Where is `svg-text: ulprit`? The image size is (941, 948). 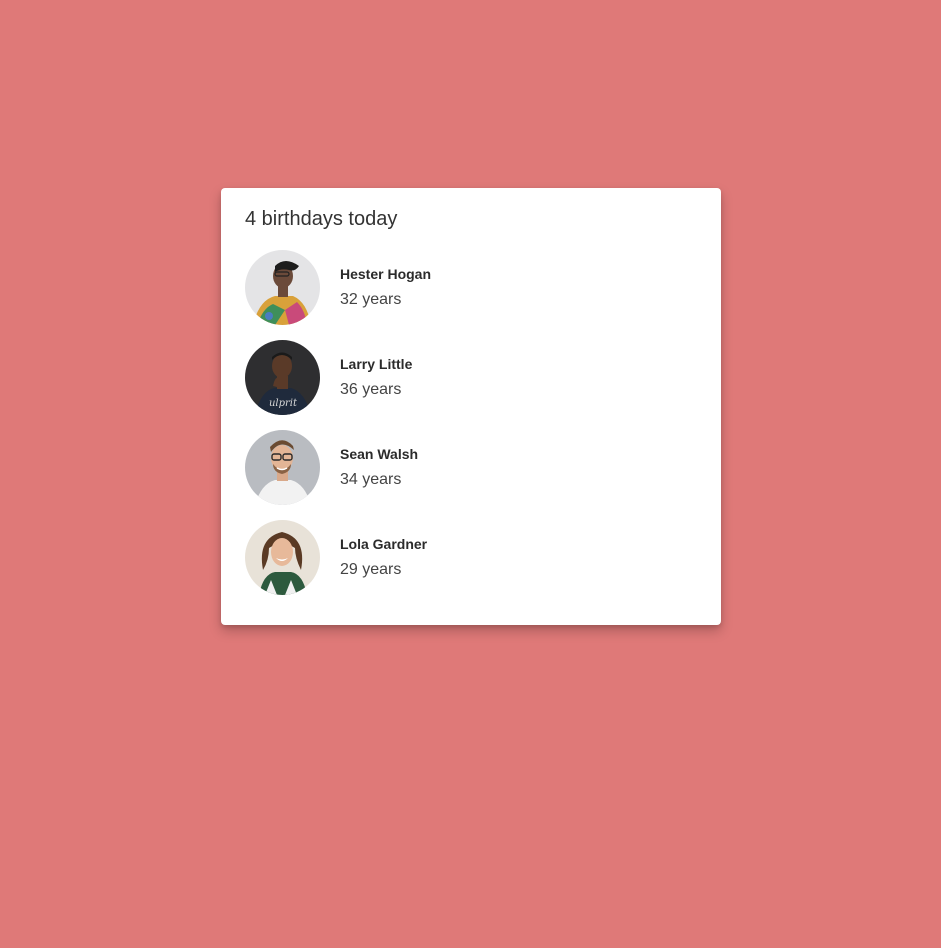 svg-text: ulprit is located at coordinates (283, 403).